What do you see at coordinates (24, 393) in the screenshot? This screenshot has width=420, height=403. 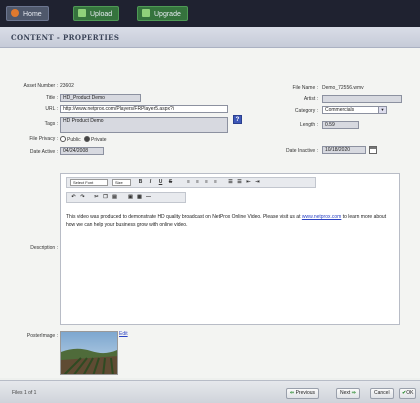 I see `files-status: Files 1 of 1` at bounding box center [24, 393].